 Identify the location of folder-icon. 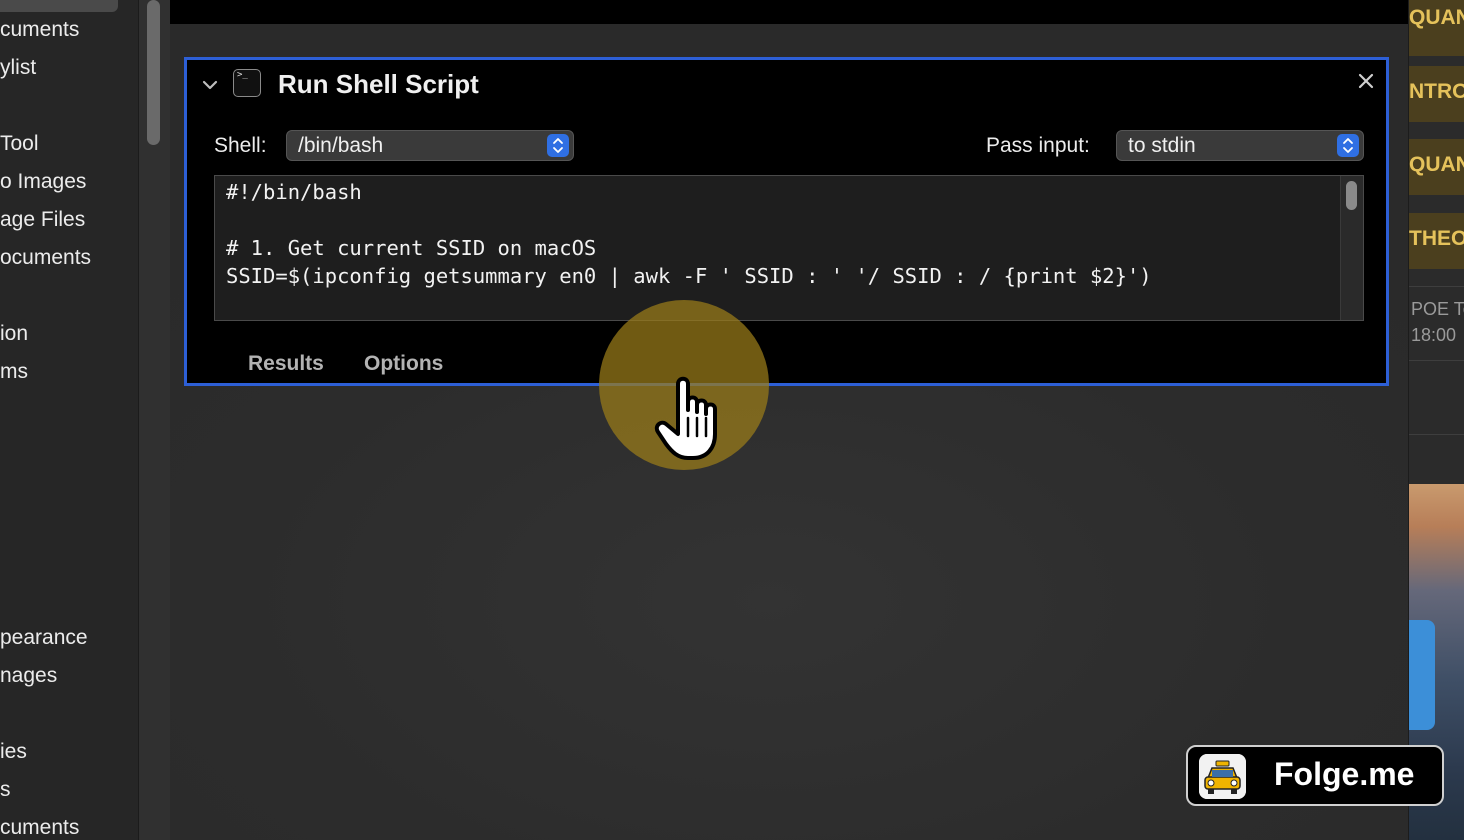
(1422, 675).